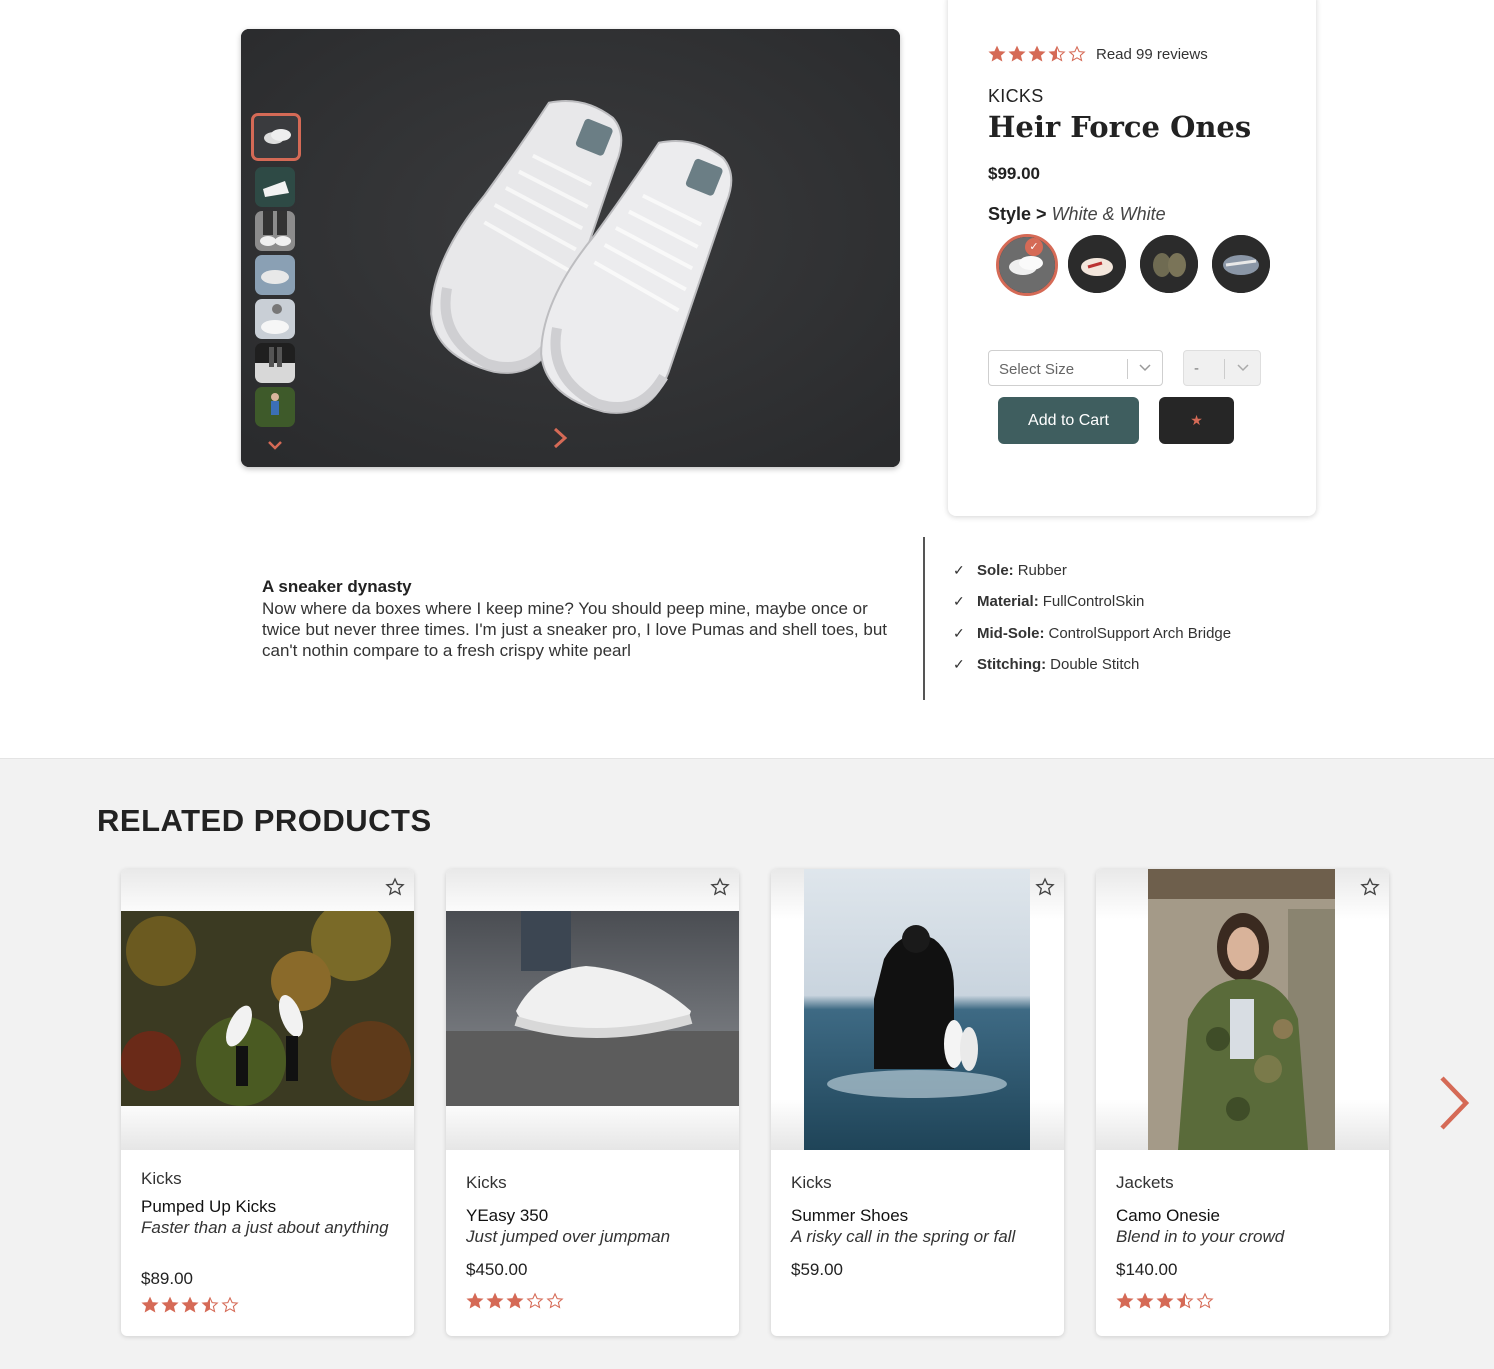 Image resolution: width=1494 pixels, height=1369 pixels. I want to click on feature-item: ✓ Material: FullControlSkin, so click(1048, 601).